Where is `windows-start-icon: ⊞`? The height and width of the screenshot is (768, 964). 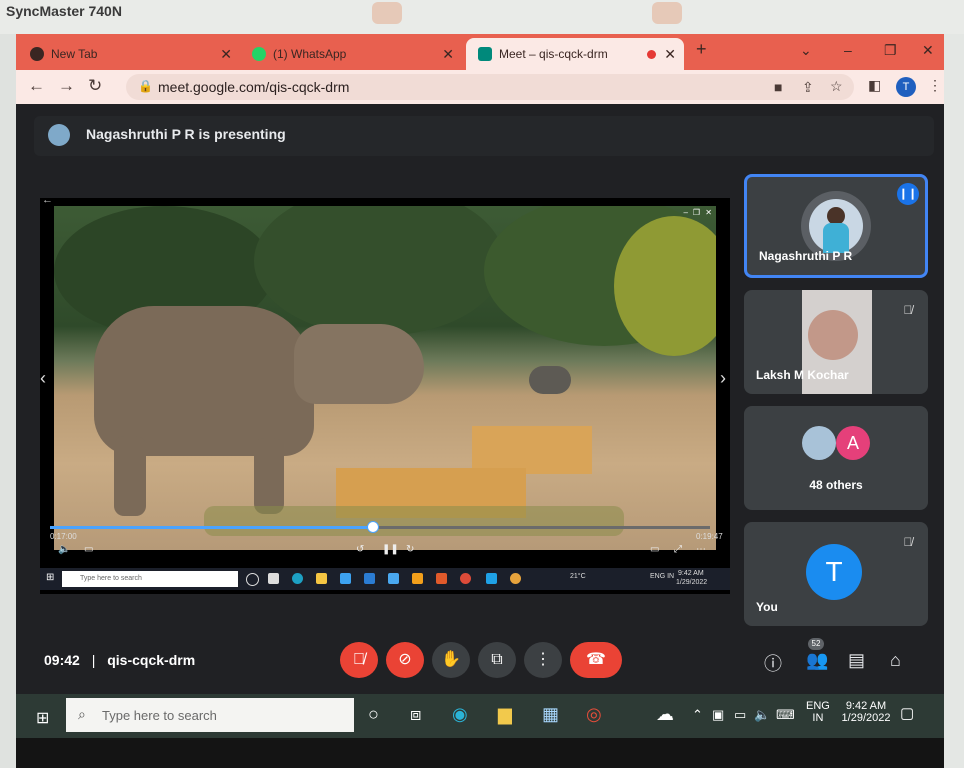
windows-start-icon: ⊞ is located at coordinates (42, 718).